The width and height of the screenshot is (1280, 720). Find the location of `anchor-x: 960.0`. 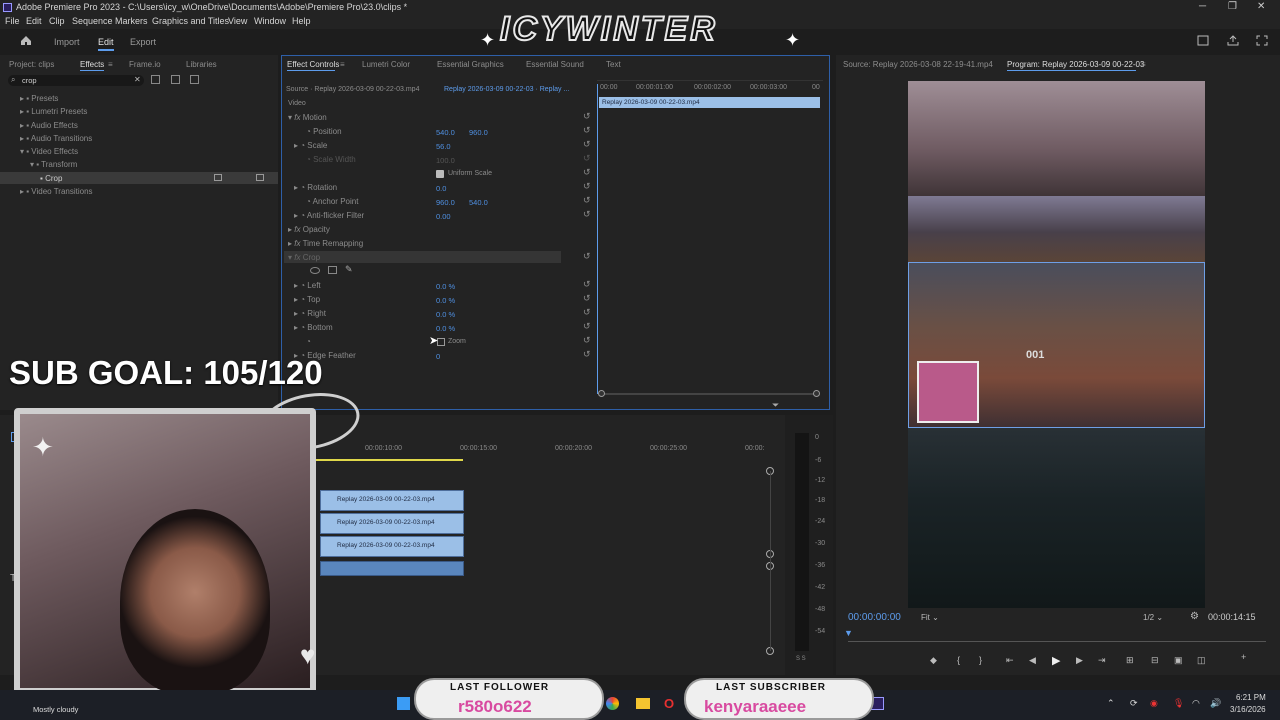

anchor-x: 960.0 is located at coordinates (445, 202).